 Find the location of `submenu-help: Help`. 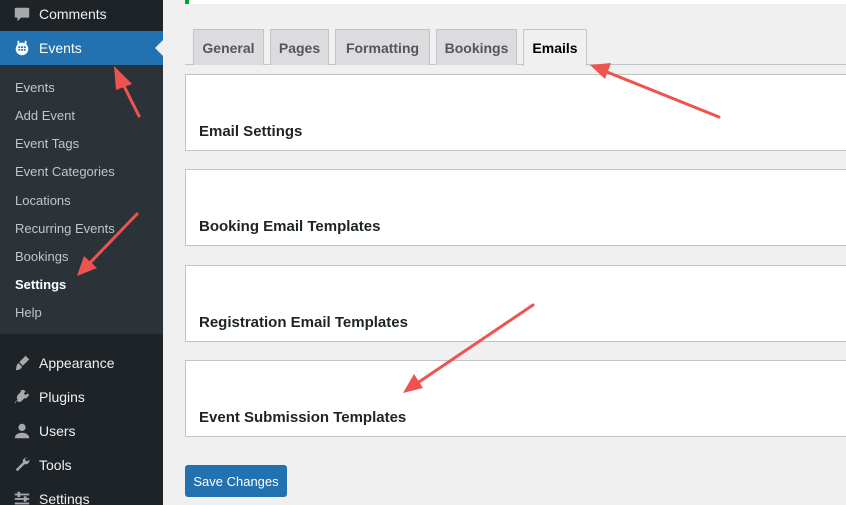

submenu-help: Help is located at coordinates (28, 312).